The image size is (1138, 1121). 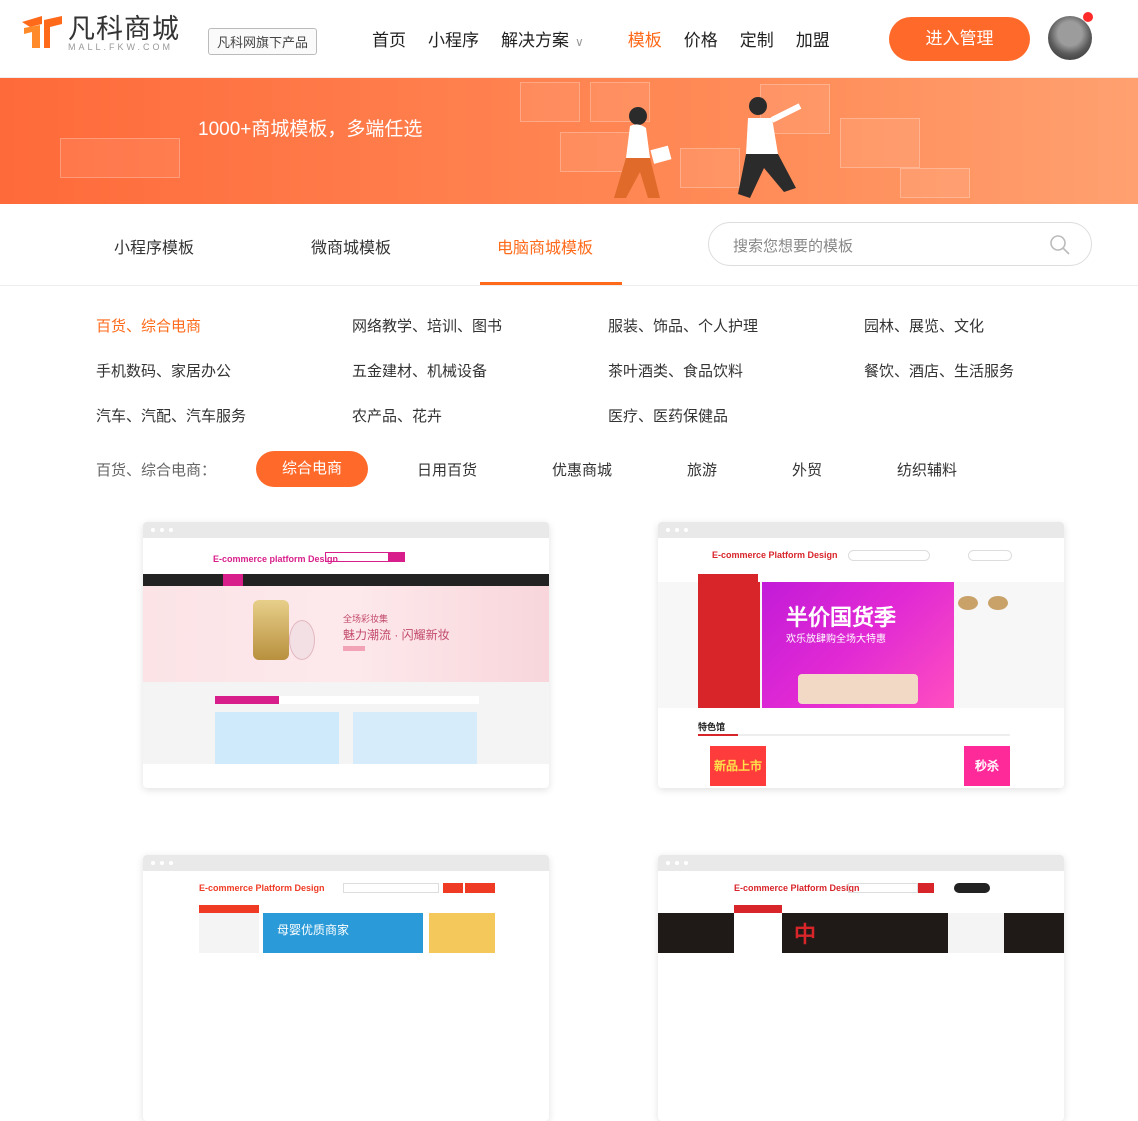 What do you see at coordinates (612, 38) in the screenshot?
I see `main-nav: 首页 小程序 解决方案 ∨ 模板 价格 定制 加盟` at bounding box center [612, 38].